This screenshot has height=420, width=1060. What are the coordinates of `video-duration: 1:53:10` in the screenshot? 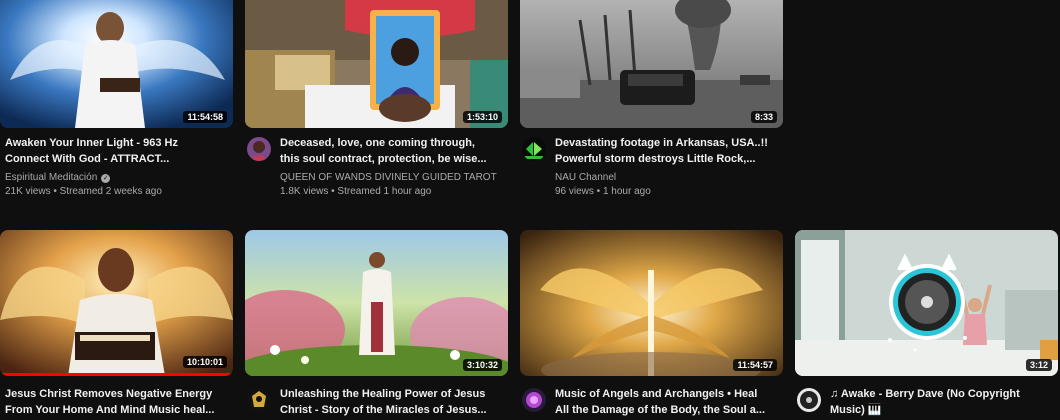 It's located at (482, 117).